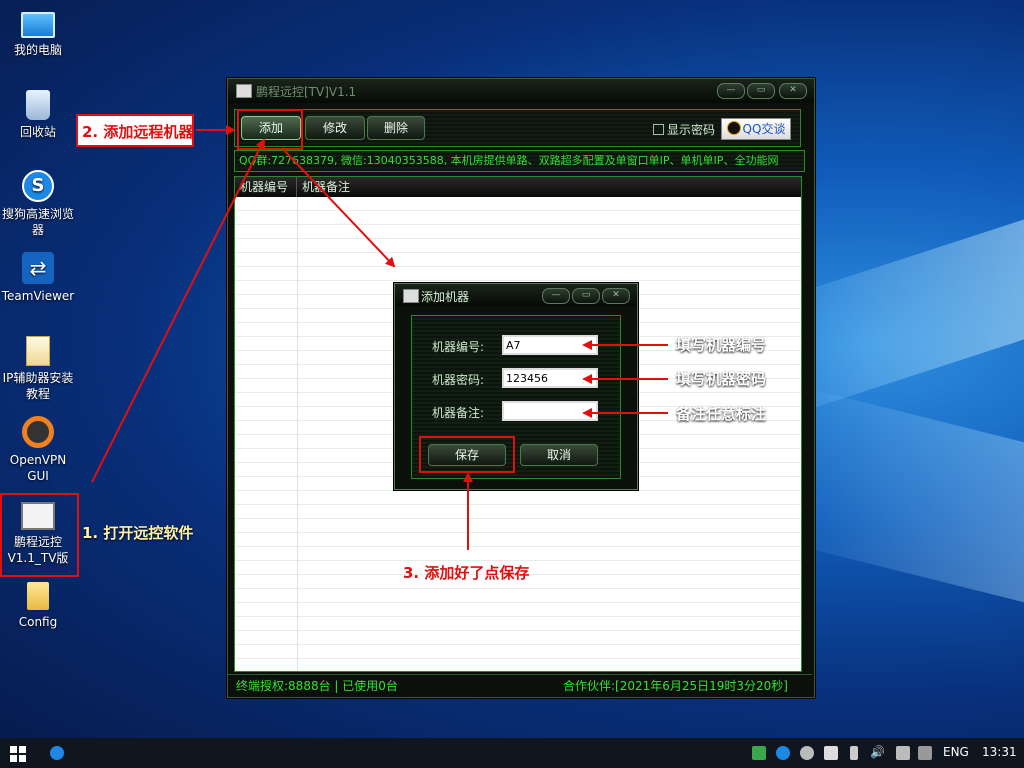 The width and height of the screenshot is (1024, 768). I want to click on annotation-step3: 3. 添加好了点保存, so click(466, 573).